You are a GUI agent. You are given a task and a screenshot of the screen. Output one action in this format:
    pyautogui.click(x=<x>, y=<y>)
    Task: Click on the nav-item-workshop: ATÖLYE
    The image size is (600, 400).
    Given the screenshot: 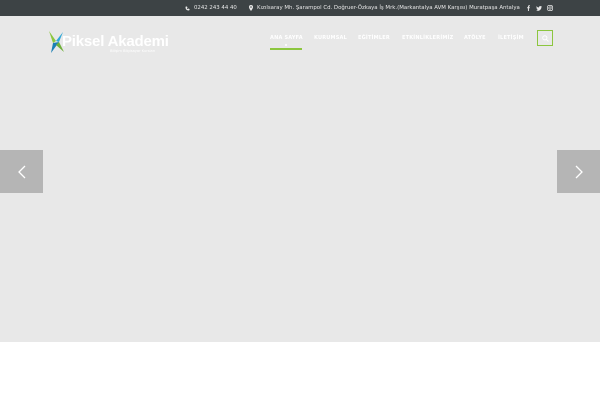 What is the action you would take?
    pyautogui.click(x=475, y=38)
    